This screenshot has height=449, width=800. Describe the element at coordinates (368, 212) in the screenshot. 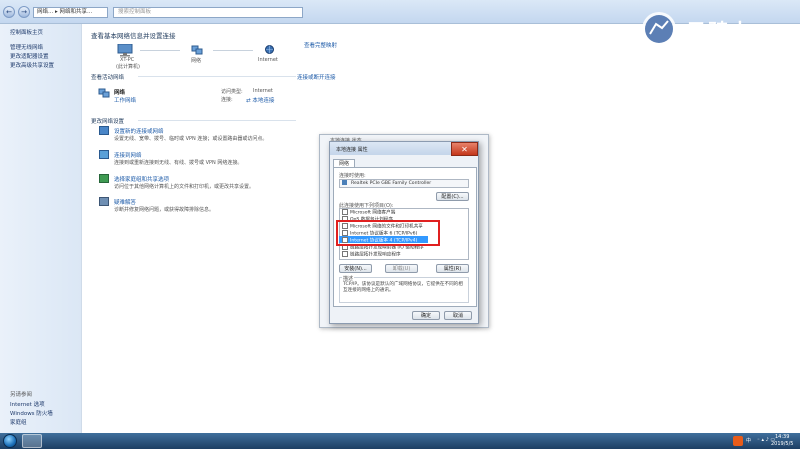

I see `list-item: Microsoft 网络客户端` at that location.